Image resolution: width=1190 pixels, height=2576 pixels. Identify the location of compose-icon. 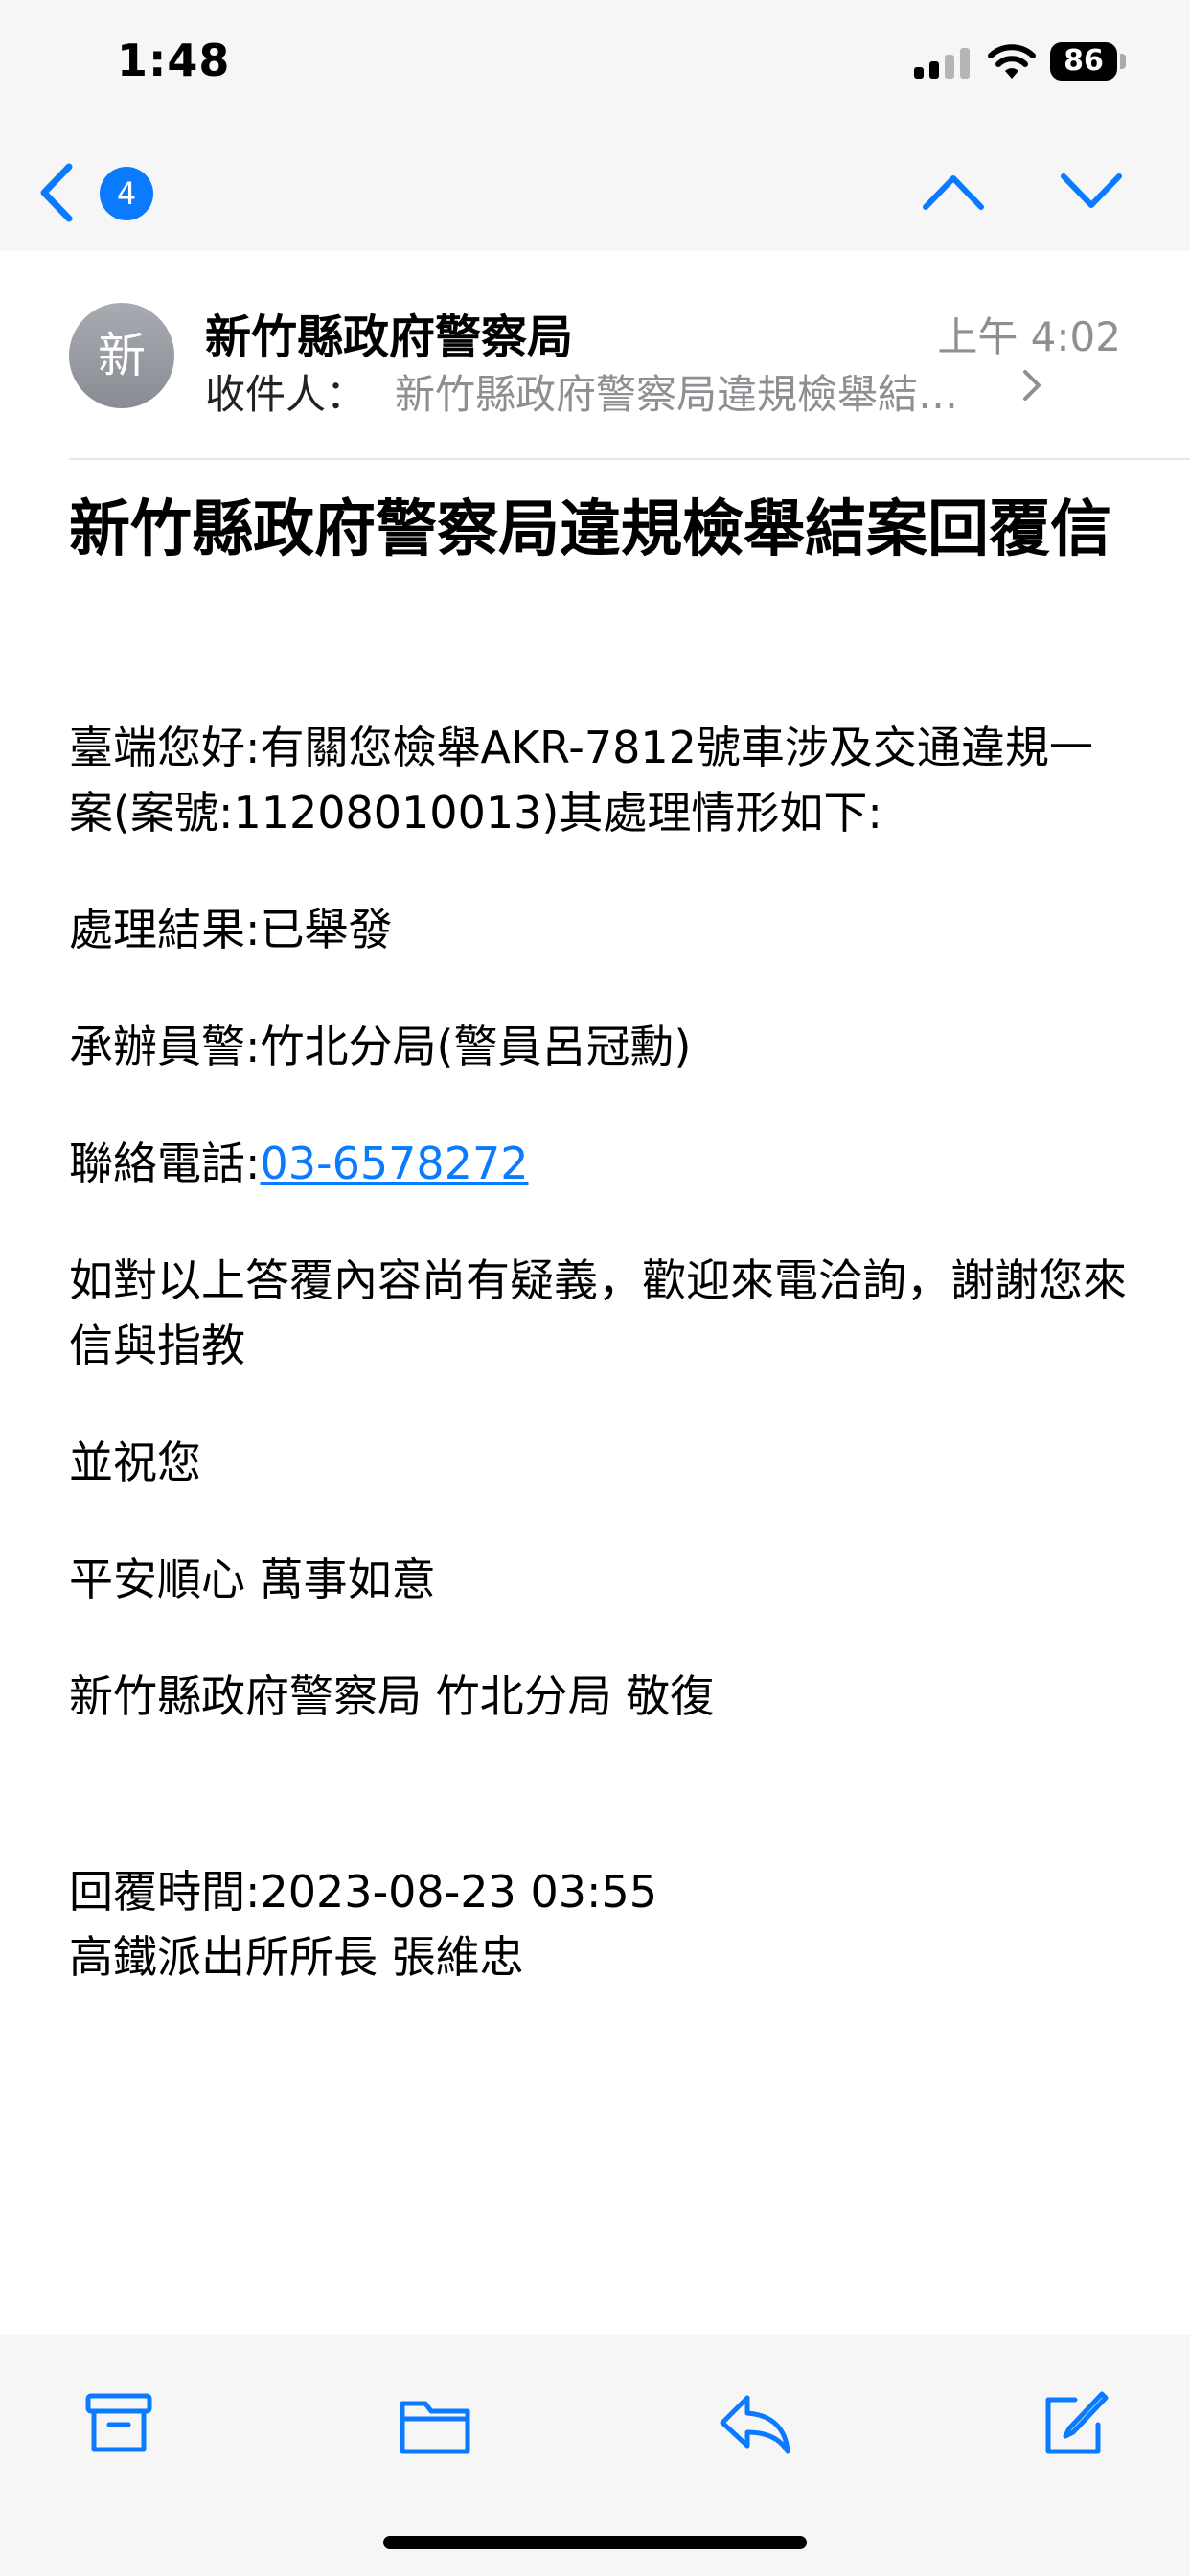
(1073, 2424).